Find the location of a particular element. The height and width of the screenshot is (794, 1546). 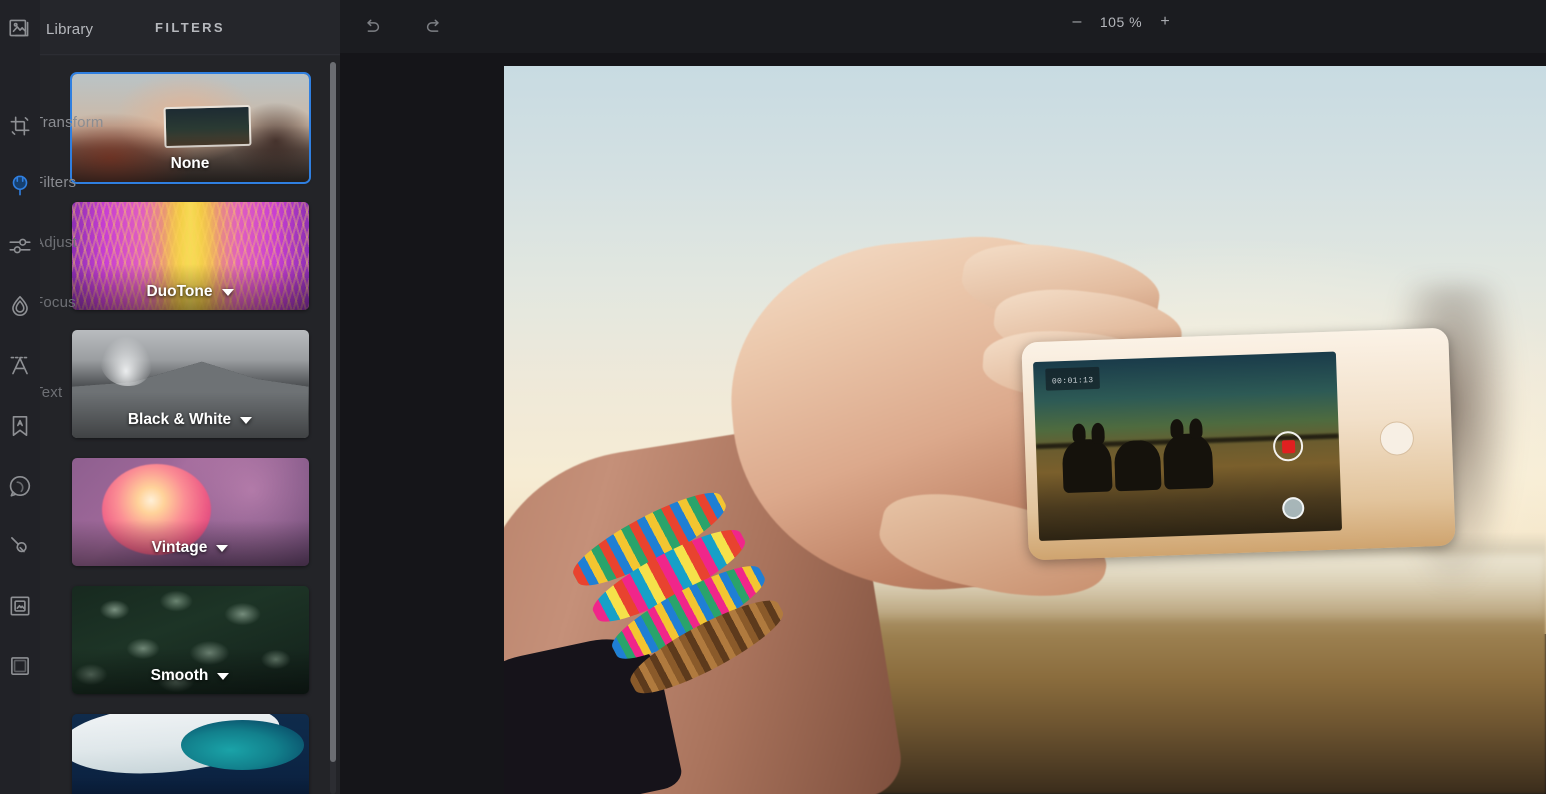

zoom-level-value: 105 % is located at coordinates (1121, 22).